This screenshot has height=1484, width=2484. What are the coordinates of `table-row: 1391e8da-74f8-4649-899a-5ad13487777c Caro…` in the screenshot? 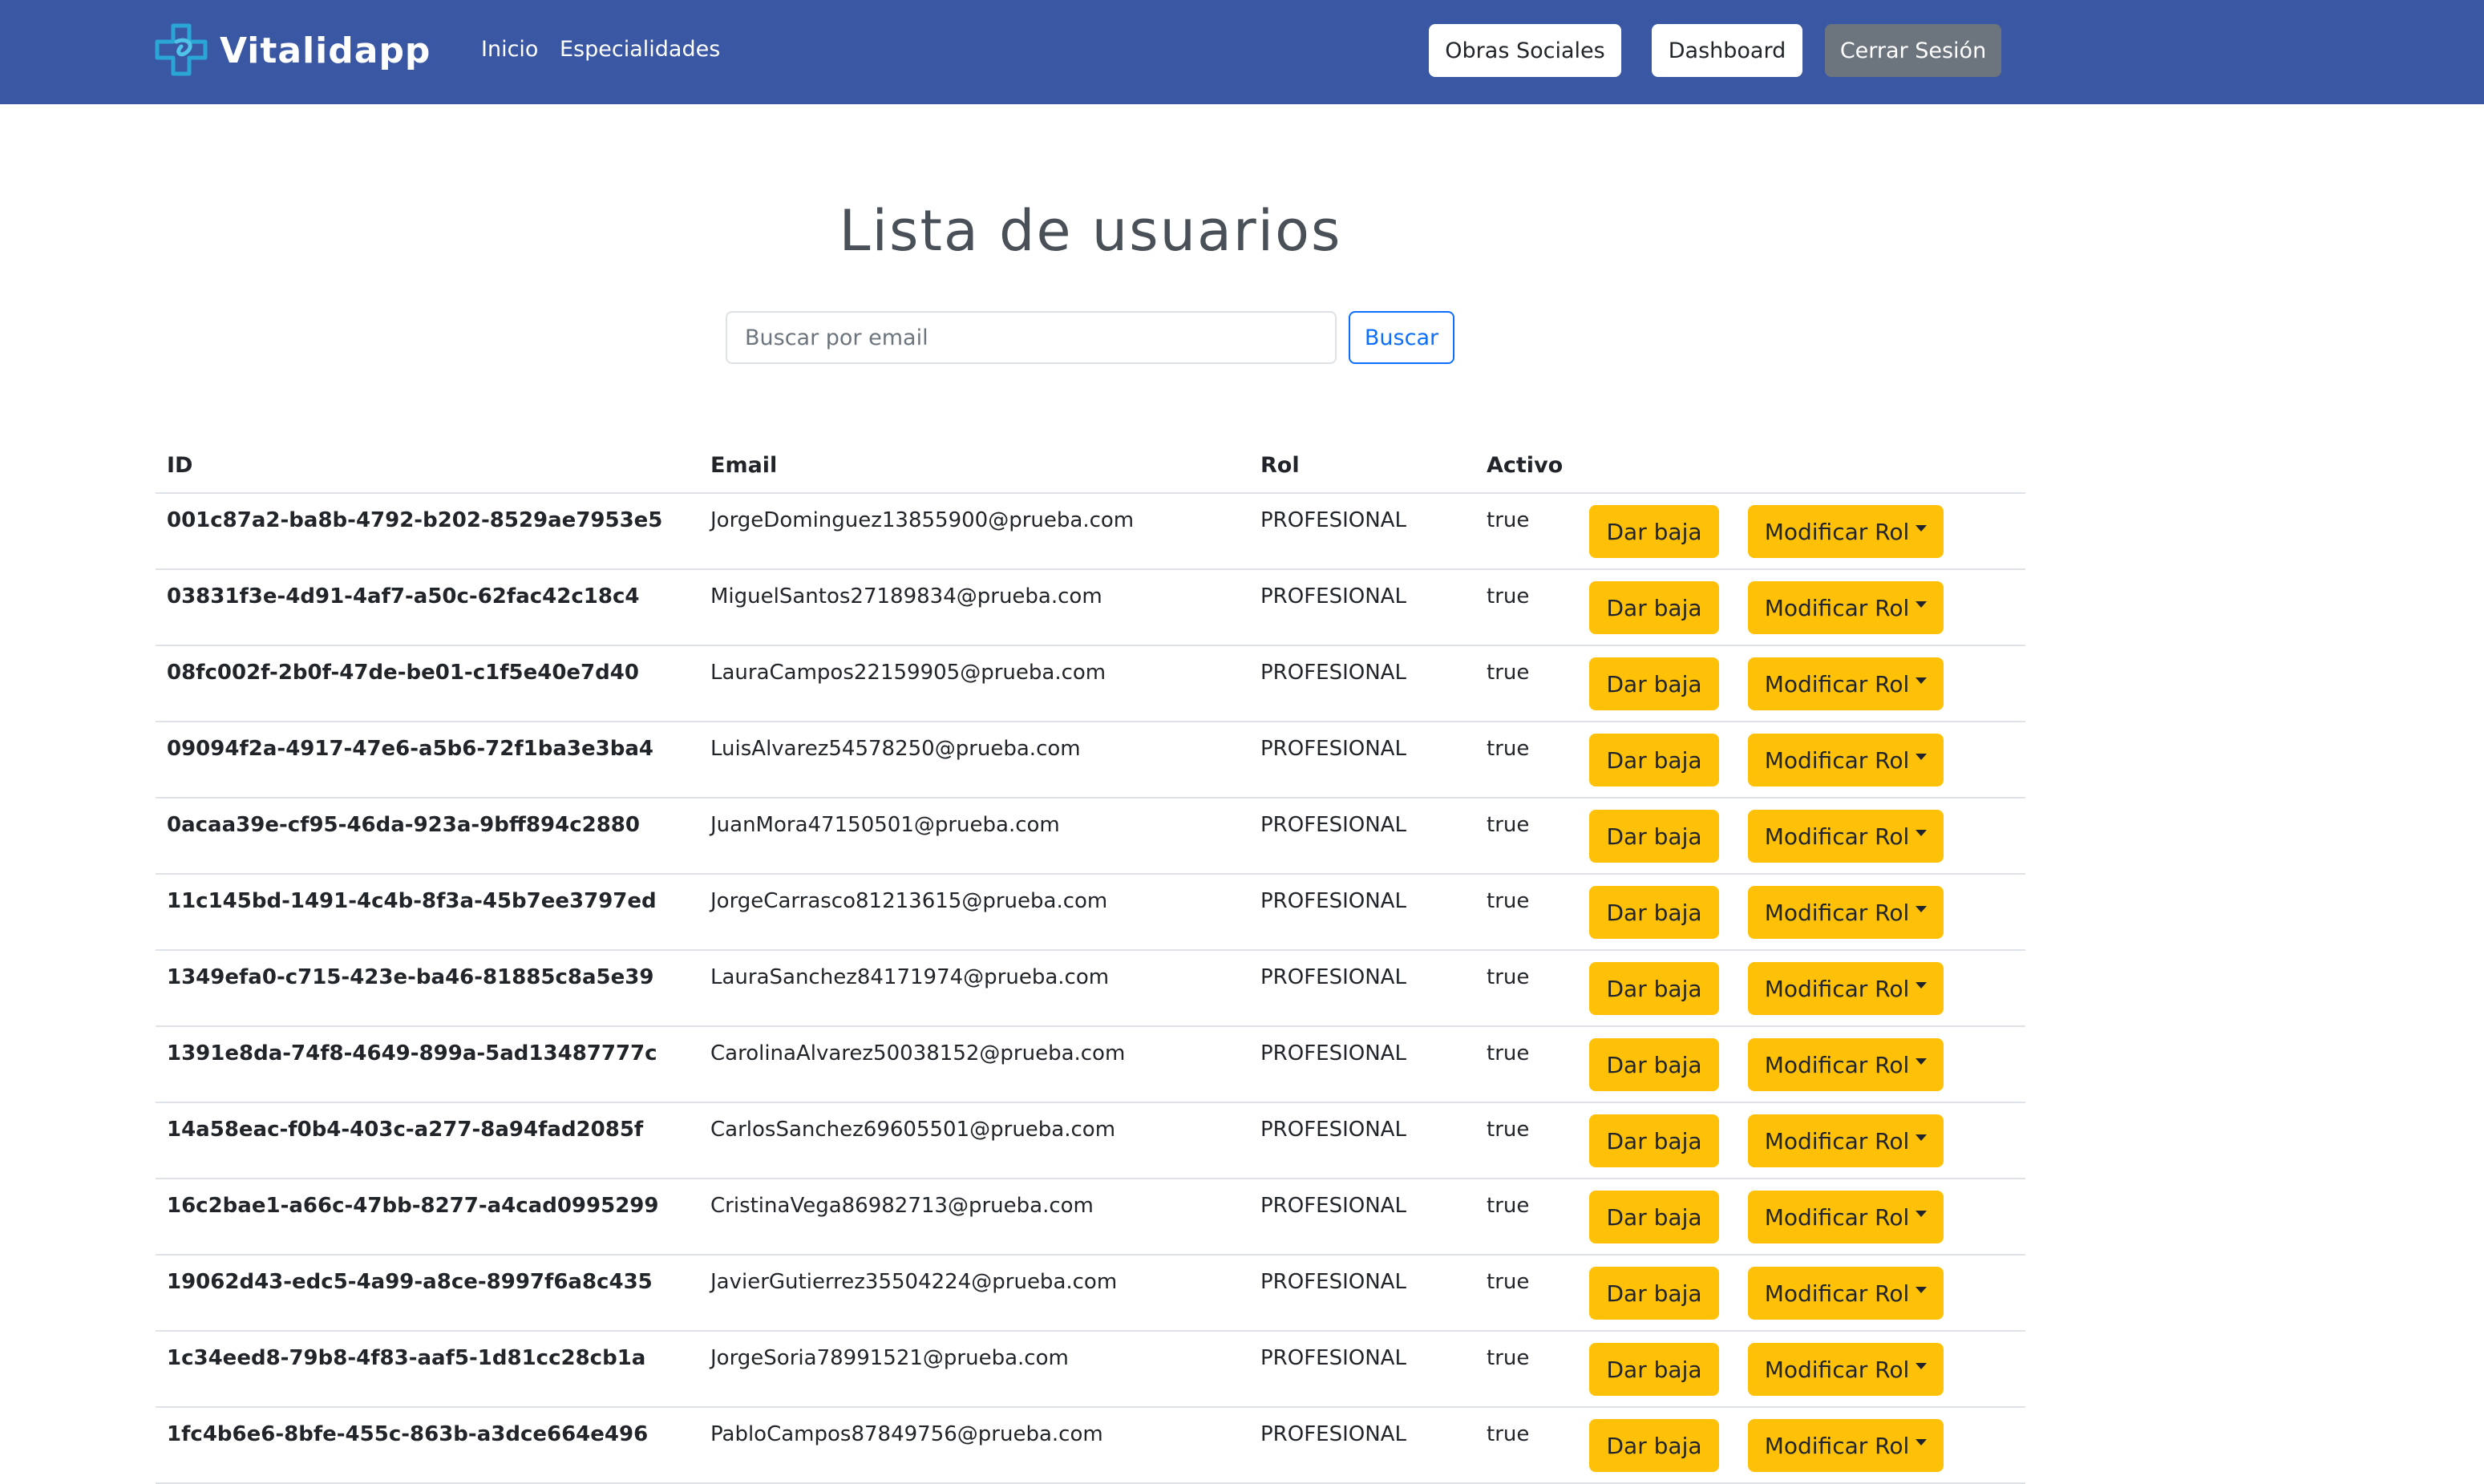 It's located at (1090, 1064).